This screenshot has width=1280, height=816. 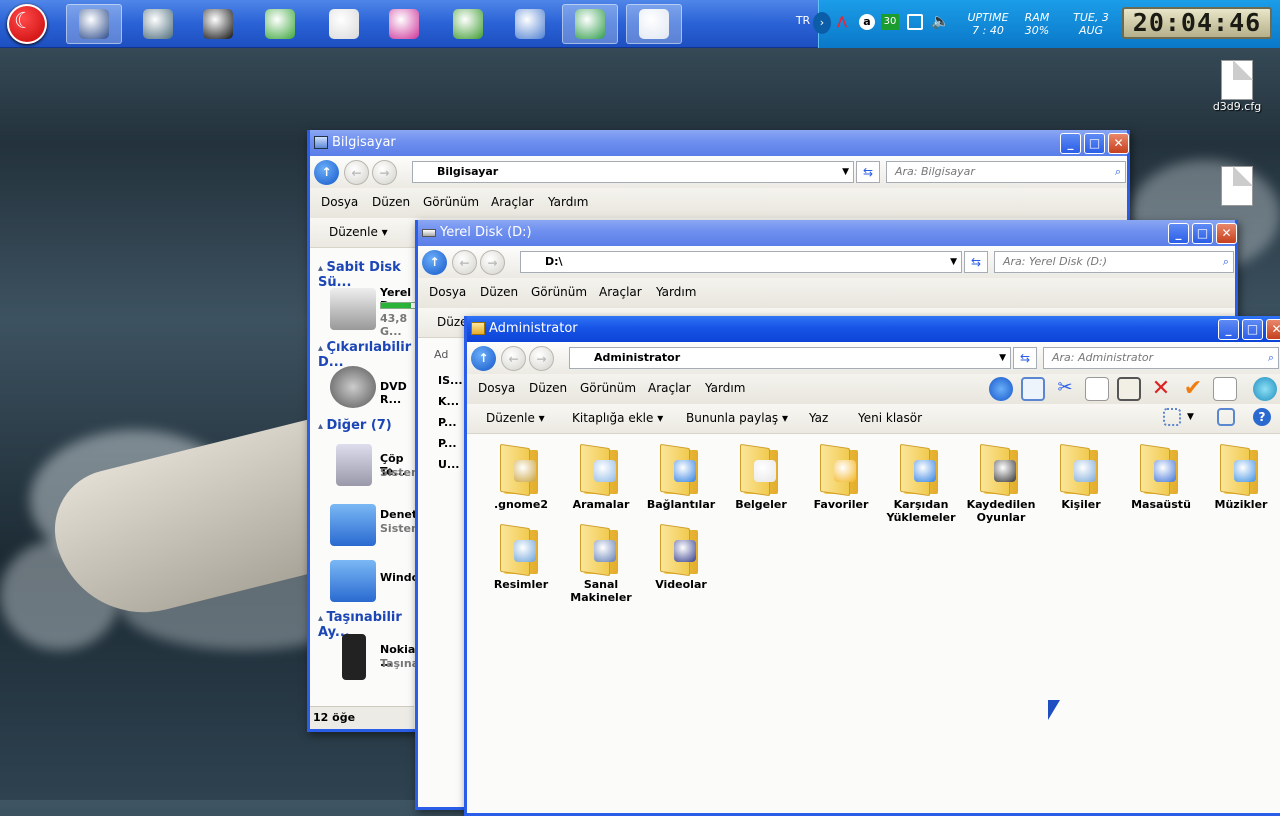 I want to click on address-field: Bilgisayar ▼, so click(x=633, y=172).